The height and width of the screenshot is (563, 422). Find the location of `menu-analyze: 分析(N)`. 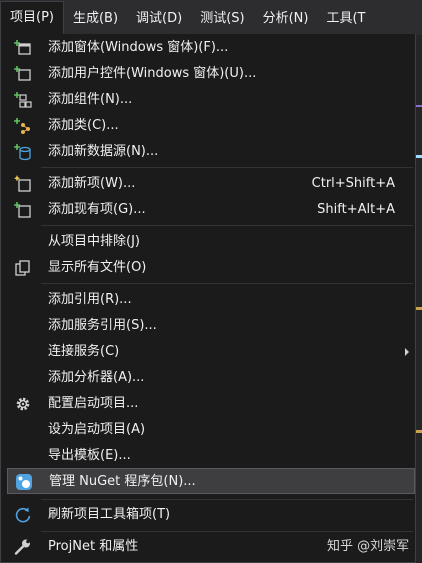

menu-analyze: 分析(N) is located at coordinates (286, 18).